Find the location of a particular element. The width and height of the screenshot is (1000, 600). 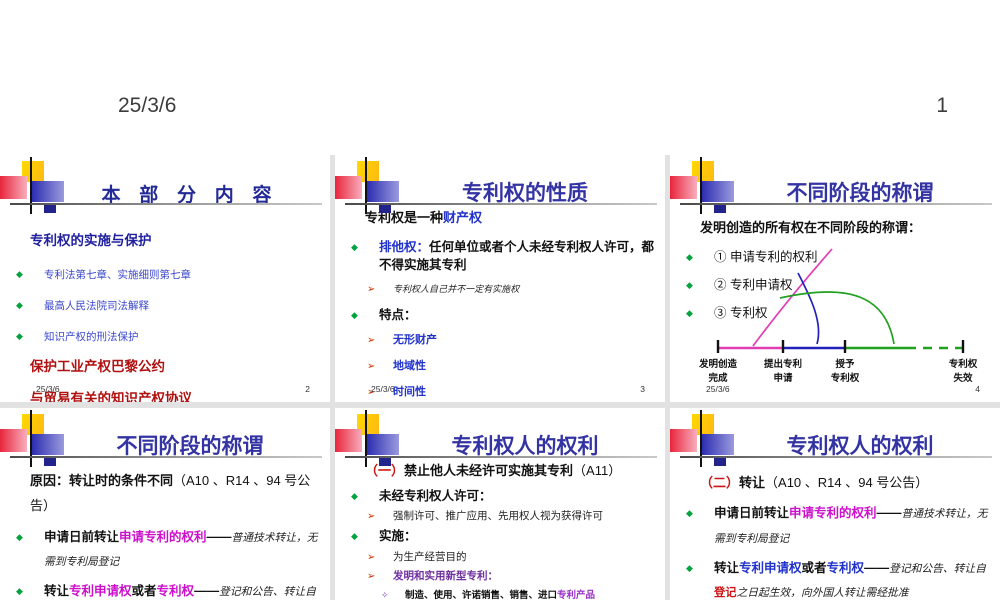

slide-page-number: 4 is located at coordinates (977, 389).